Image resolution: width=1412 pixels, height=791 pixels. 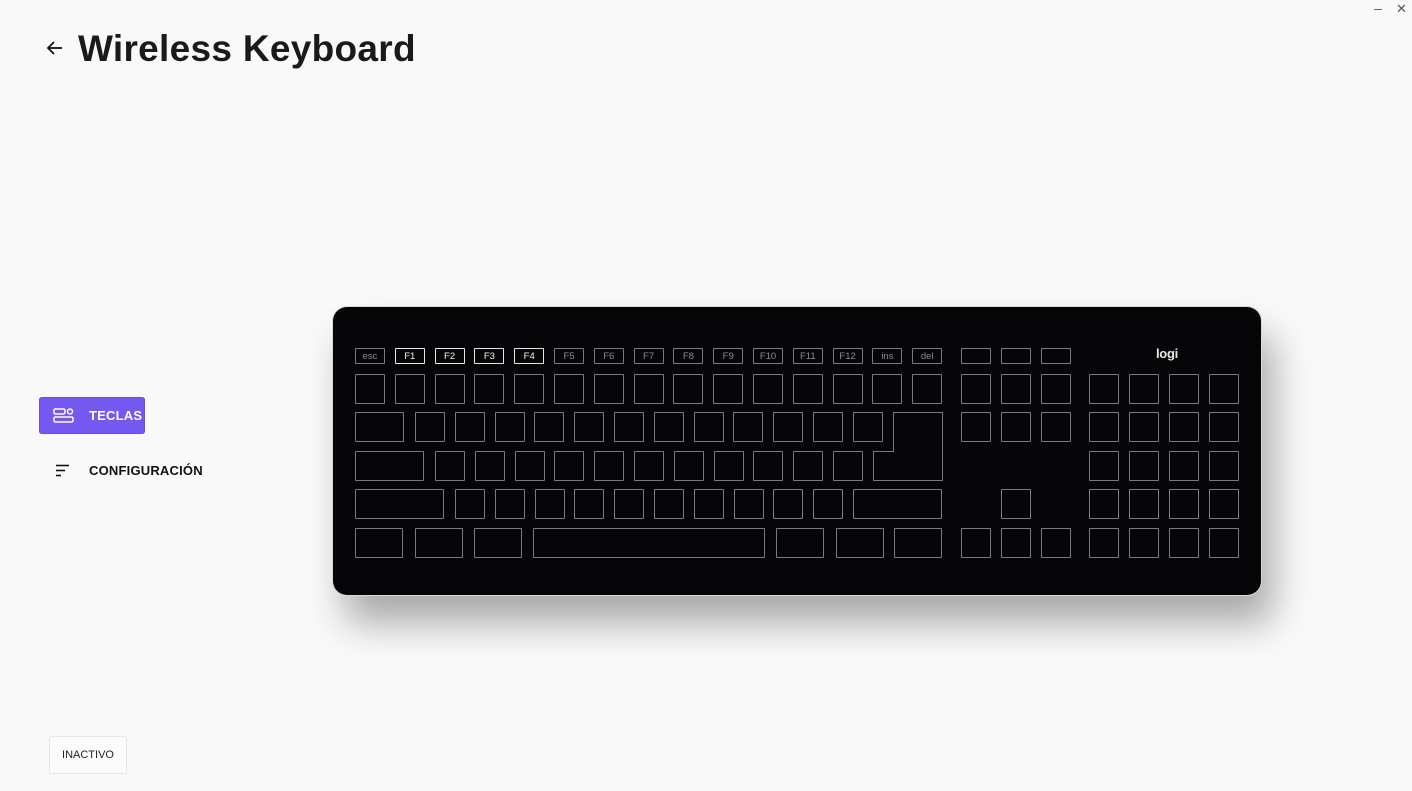 What do you see at coordinates (927, 356) in the screenshot?
I see `key-del: del` at bounding box center [927, 356].